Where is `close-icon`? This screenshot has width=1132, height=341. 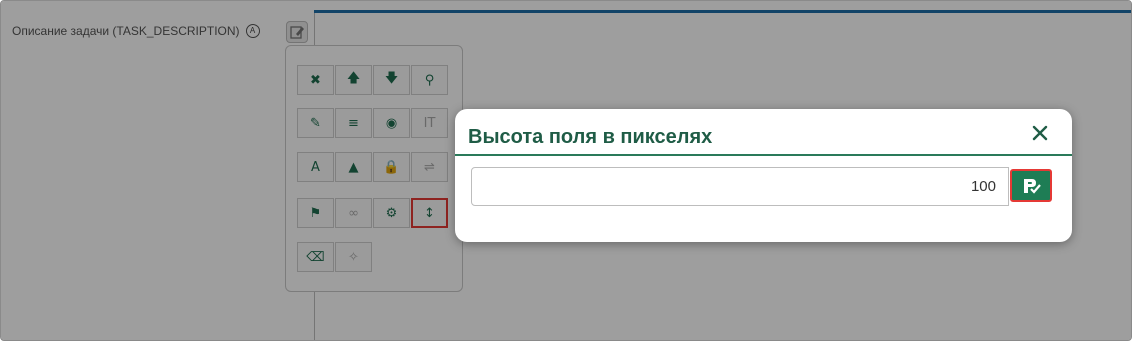 close-icon is located at coordinates (1040, 133).